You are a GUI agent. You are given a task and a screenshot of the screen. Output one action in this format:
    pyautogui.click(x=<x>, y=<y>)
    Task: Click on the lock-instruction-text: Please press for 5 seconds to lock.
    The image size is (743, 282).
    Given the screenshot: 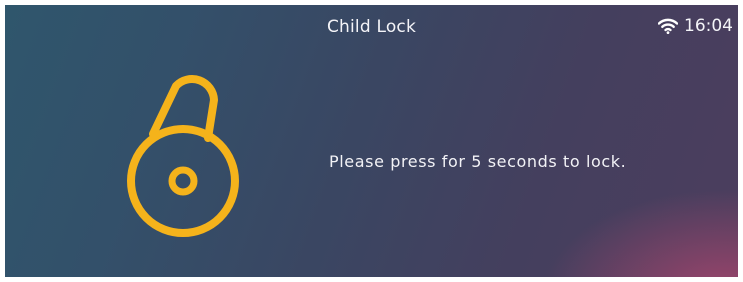 What is the action you would take?
    pyautogui.click(x=478, y=161)
    